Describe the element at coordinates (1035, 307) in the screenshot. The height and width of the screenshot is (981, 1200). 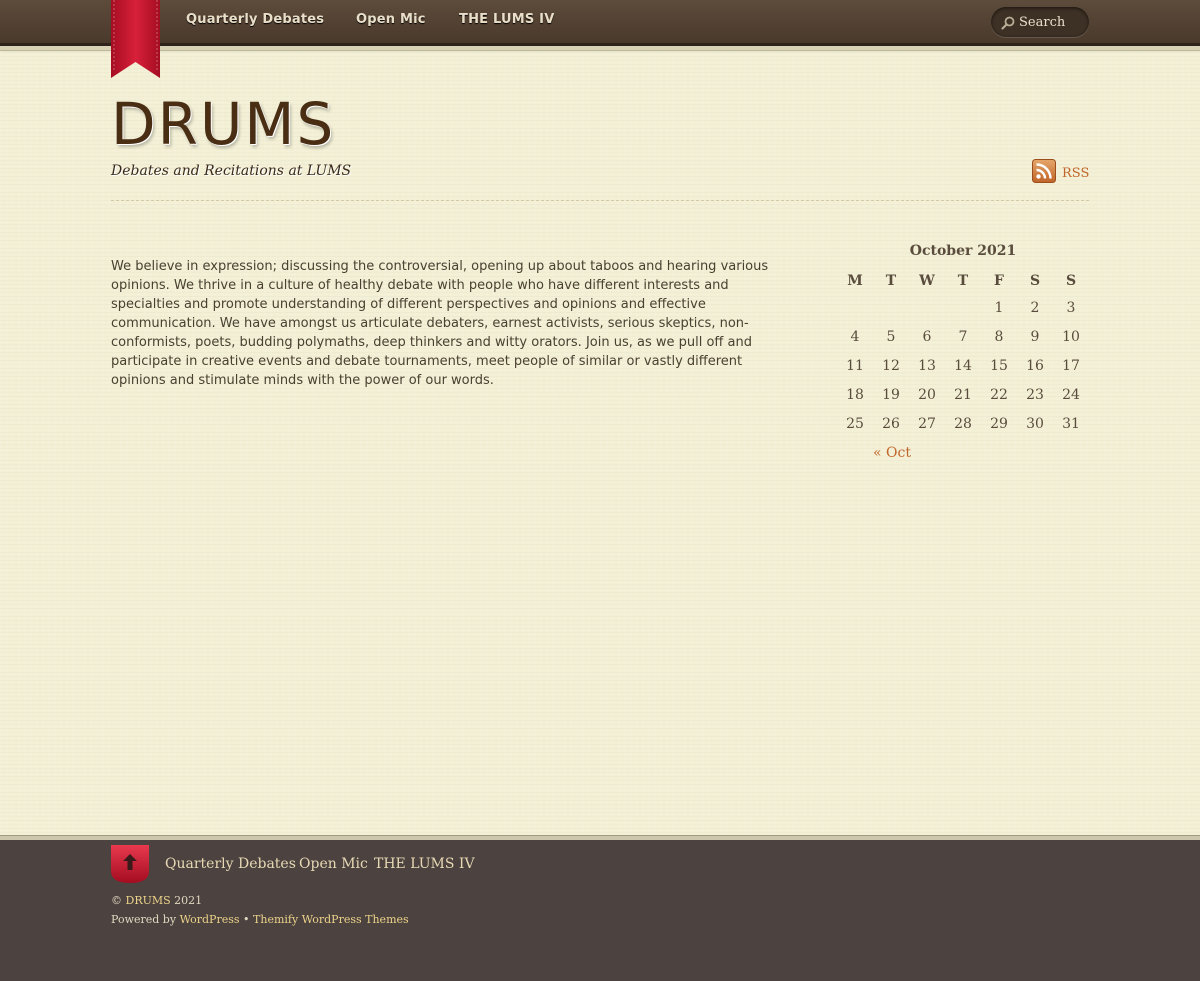
I see `calendar-day: 2` at that location.